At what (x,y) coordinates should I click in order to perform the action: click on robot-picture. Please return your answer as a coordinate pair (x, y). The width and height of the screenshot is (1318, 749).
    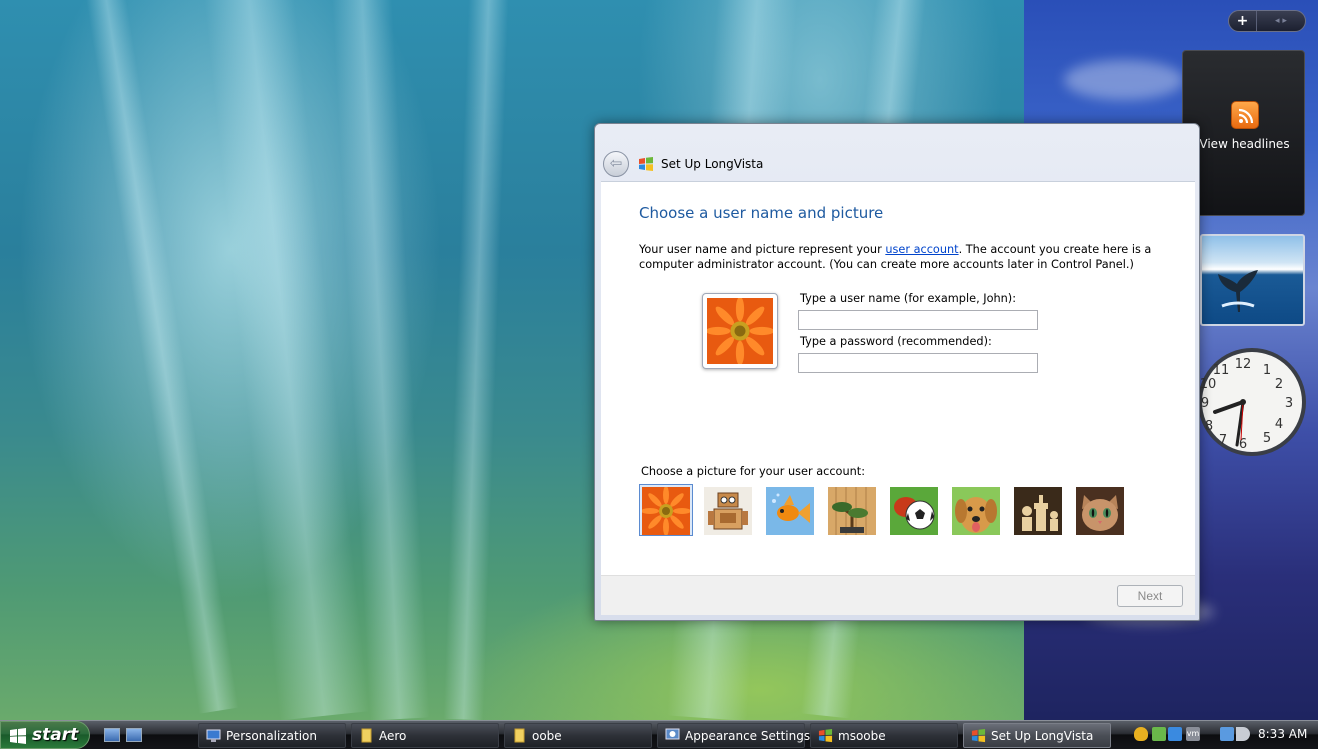
    Looking at the image, I should click on (728, 511).